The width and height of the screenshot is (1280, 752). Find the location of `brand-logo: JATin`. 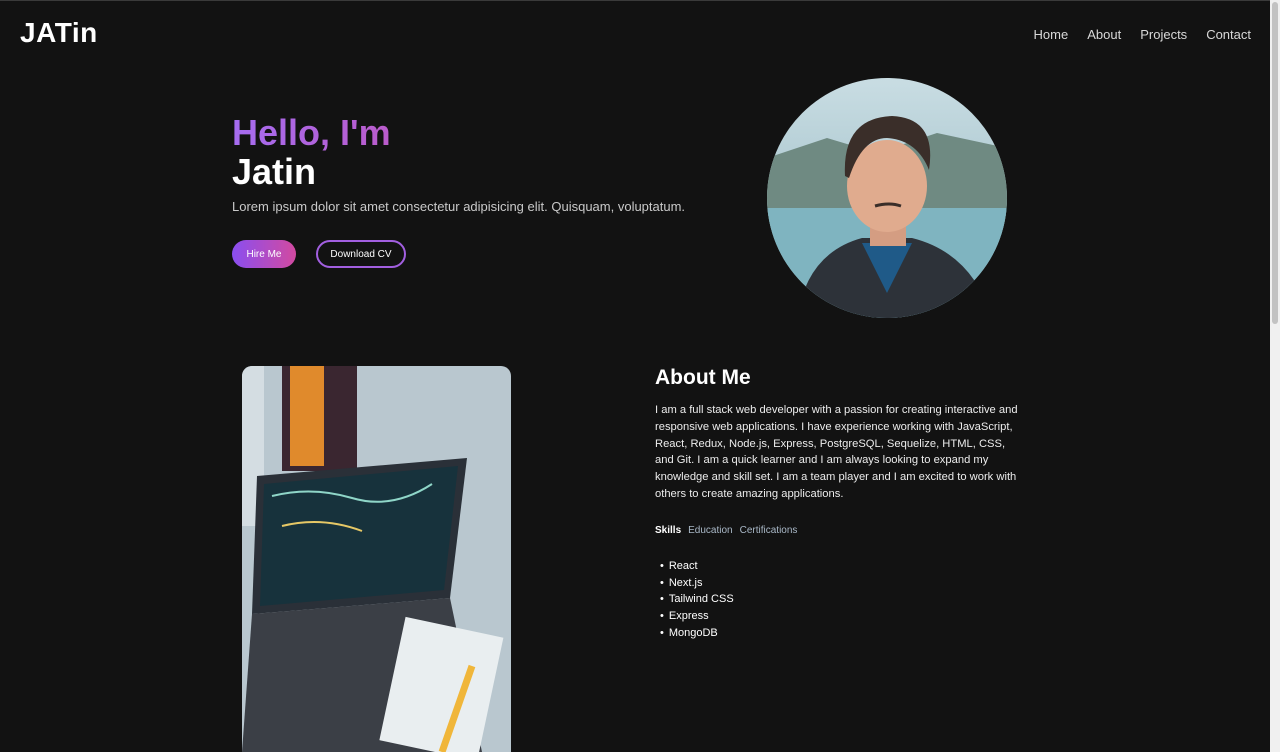

brand-logo: JATin is located at coordinates (59, 33).